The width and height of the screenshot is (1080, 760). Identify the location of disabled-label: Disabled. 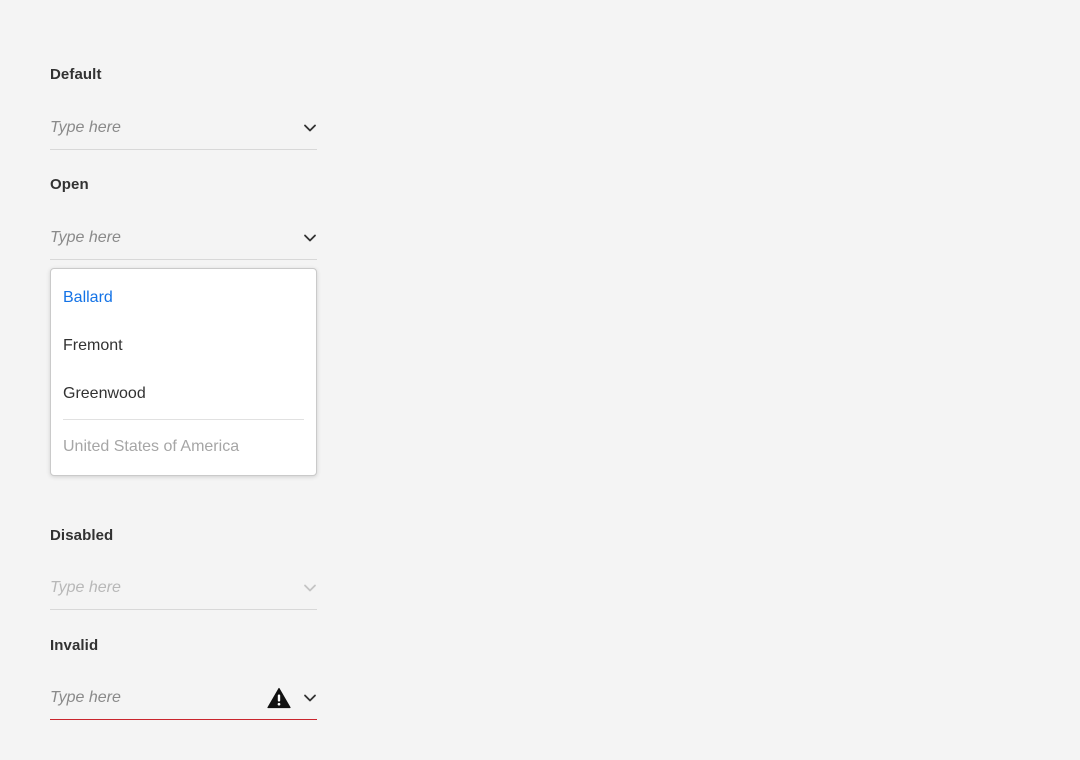
(82, 535).